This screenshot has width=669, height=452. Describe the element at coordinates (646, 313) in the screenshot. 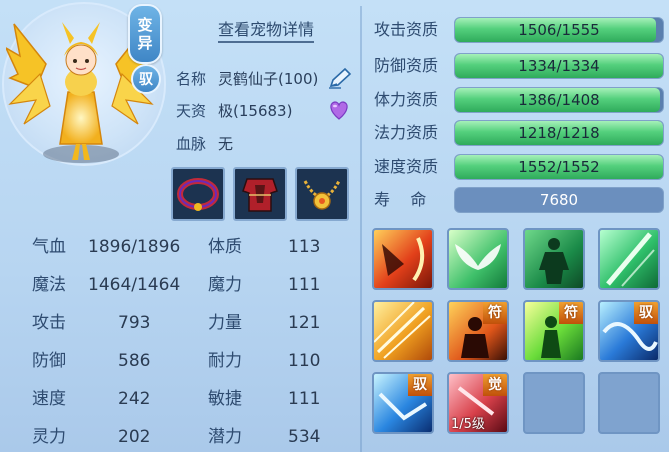

I see `skill-tag-8: 驭` at that location.